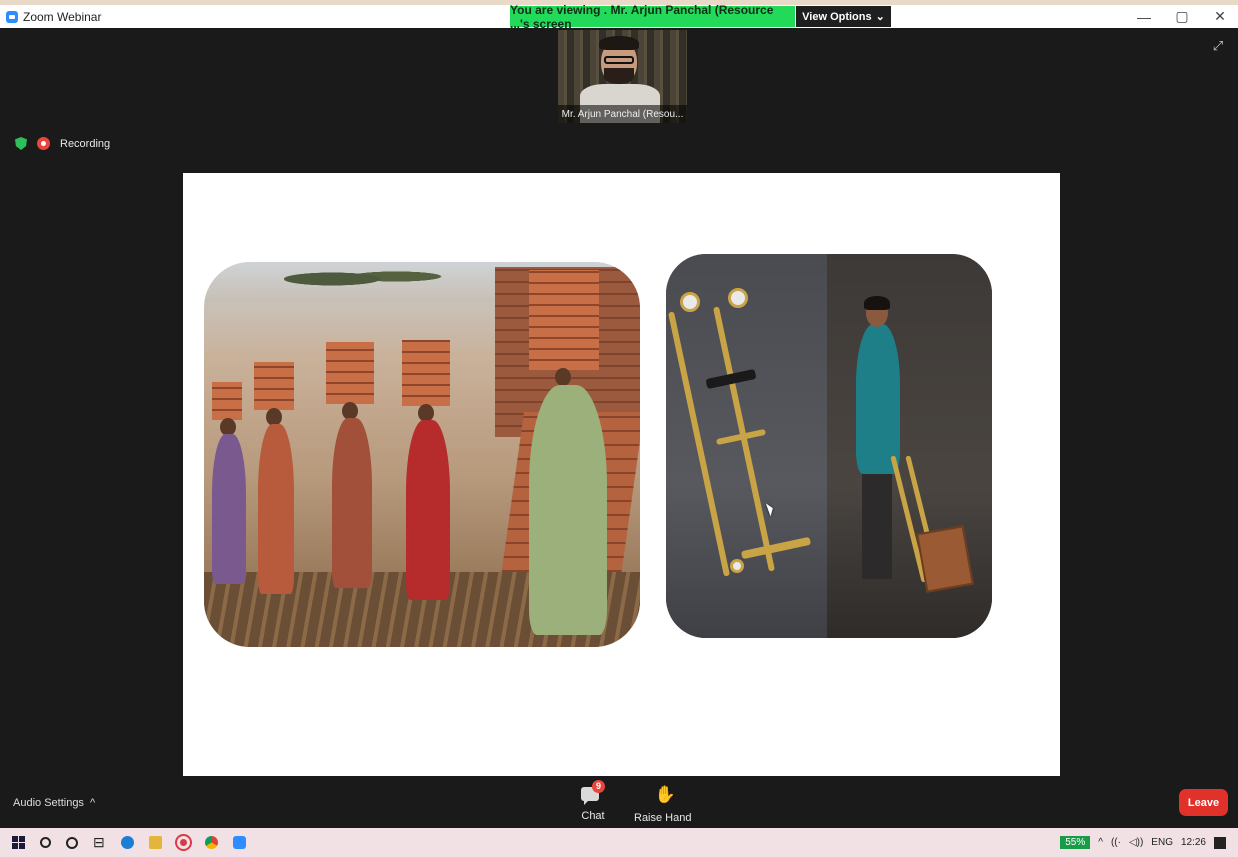 This screenshot has height=857, width=1238. I want to click on chevron-down-icon: ⌄, so click(880, 17).